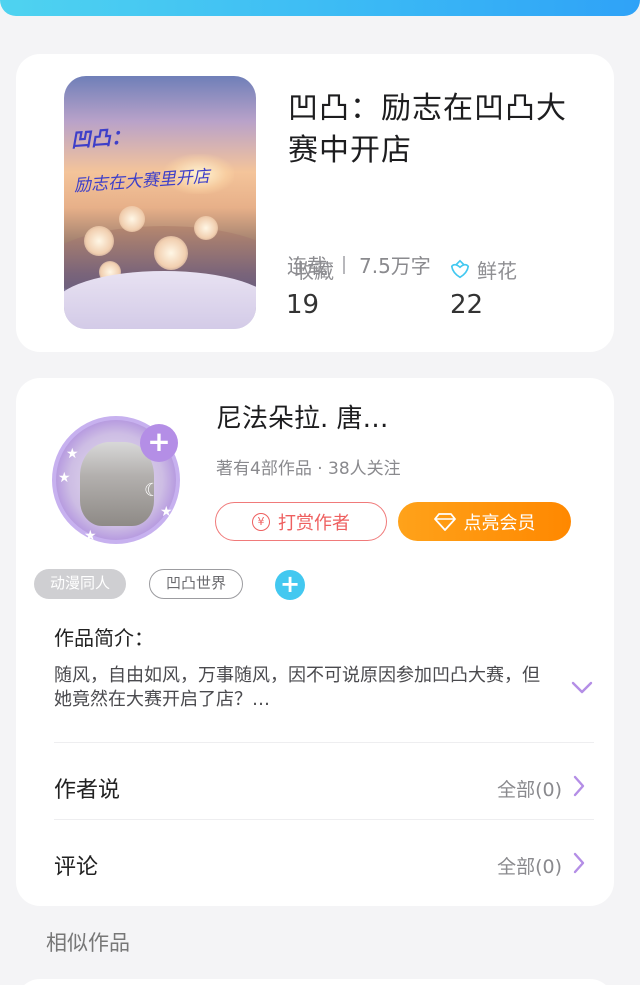  Describe the element at coordinates (344, 264) in the screenshot. I see `meta-divider` at that location.